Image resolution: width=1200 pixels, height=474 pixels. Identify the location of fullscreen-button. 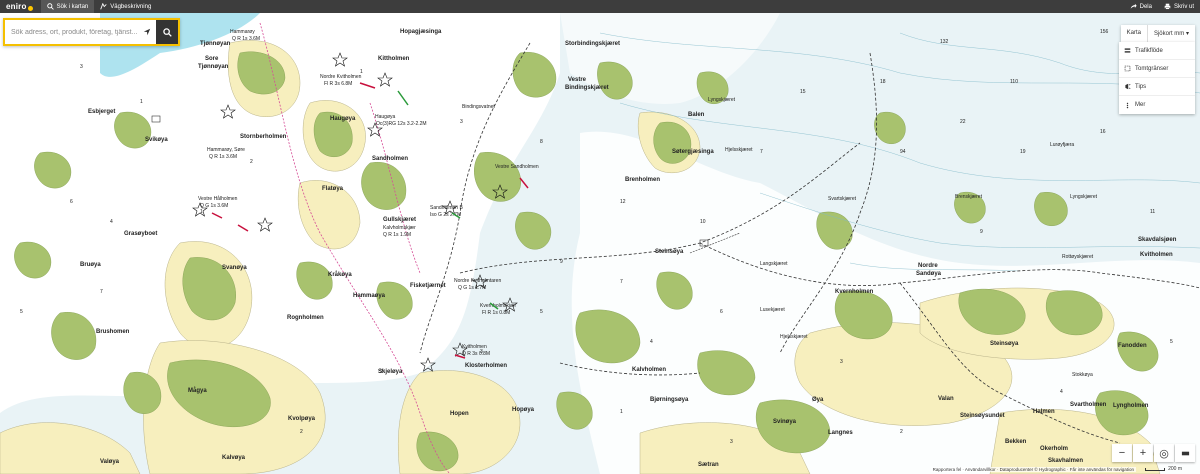
(1185, 453).